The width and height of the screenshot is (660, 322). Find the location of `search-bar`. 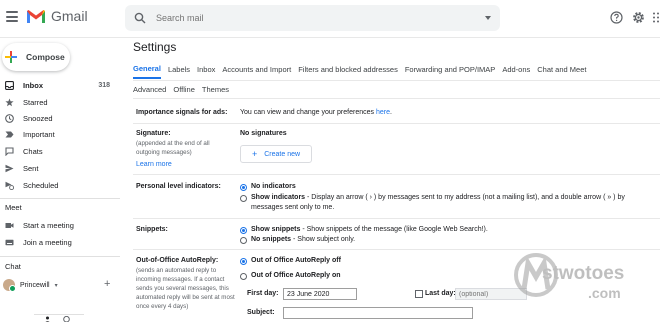

search-bar is located at coordinates (312, 18).